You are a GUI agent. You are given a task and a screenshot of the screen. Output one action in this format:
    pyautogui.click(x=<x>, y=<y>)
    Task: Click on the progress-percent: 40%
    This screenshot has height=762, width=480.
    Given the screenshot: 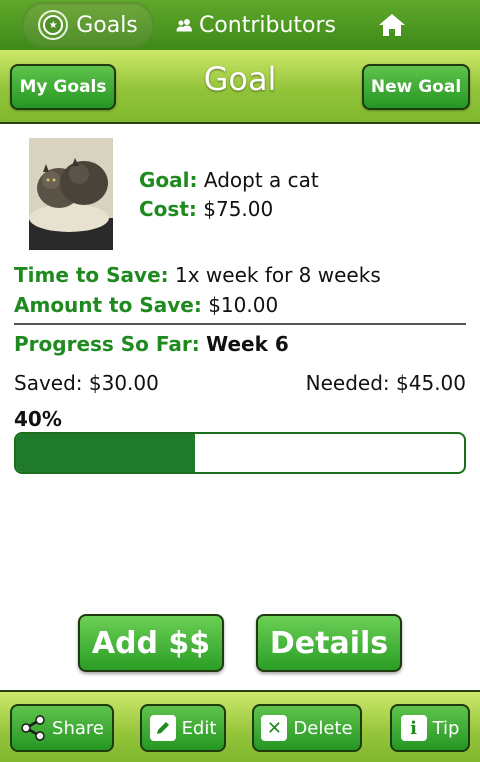 What is the action you would take?
    pyautogui.click(x=38, y=419)
    